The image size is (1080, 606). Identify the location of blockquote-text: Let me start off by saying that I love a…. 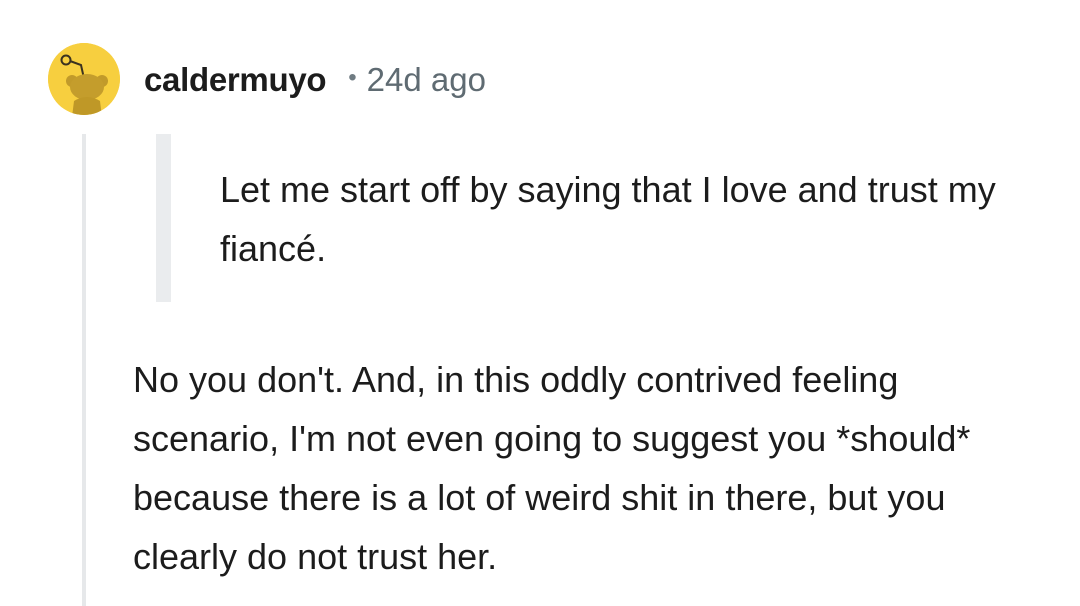
(608, 219).